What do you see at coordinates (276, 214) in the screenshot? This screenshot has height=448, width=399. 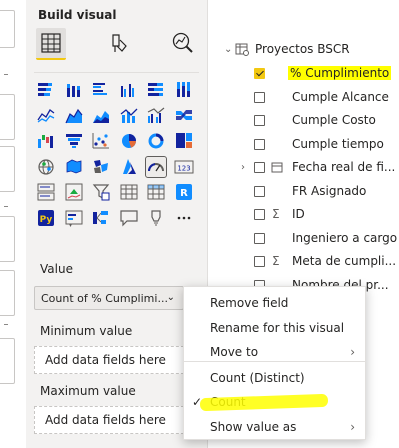 I see `sigma-icon: Σ` at bounding box center [276, 214].